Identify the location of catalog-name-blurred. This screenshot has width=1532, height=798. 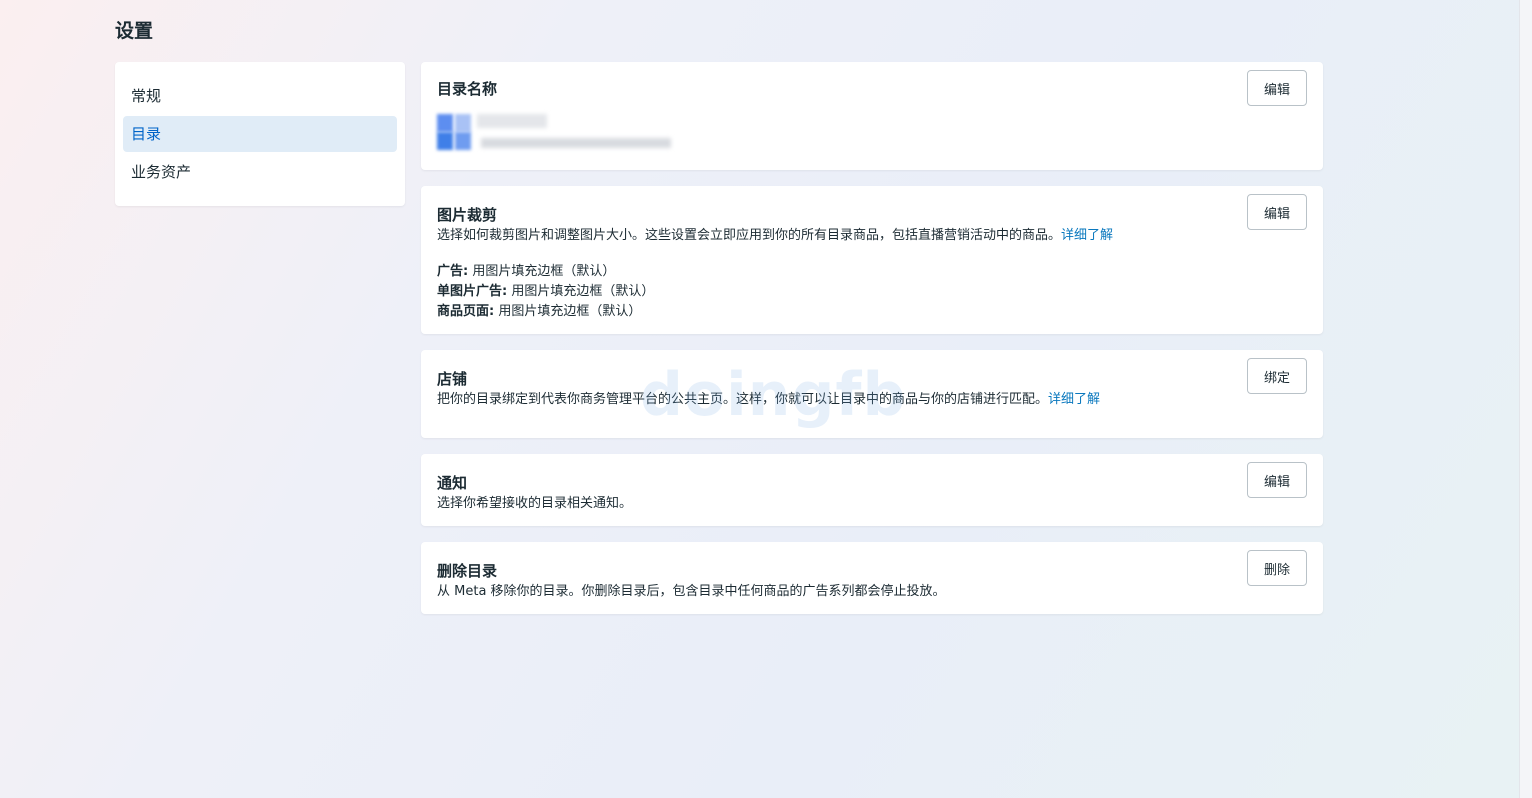
(512, 121).